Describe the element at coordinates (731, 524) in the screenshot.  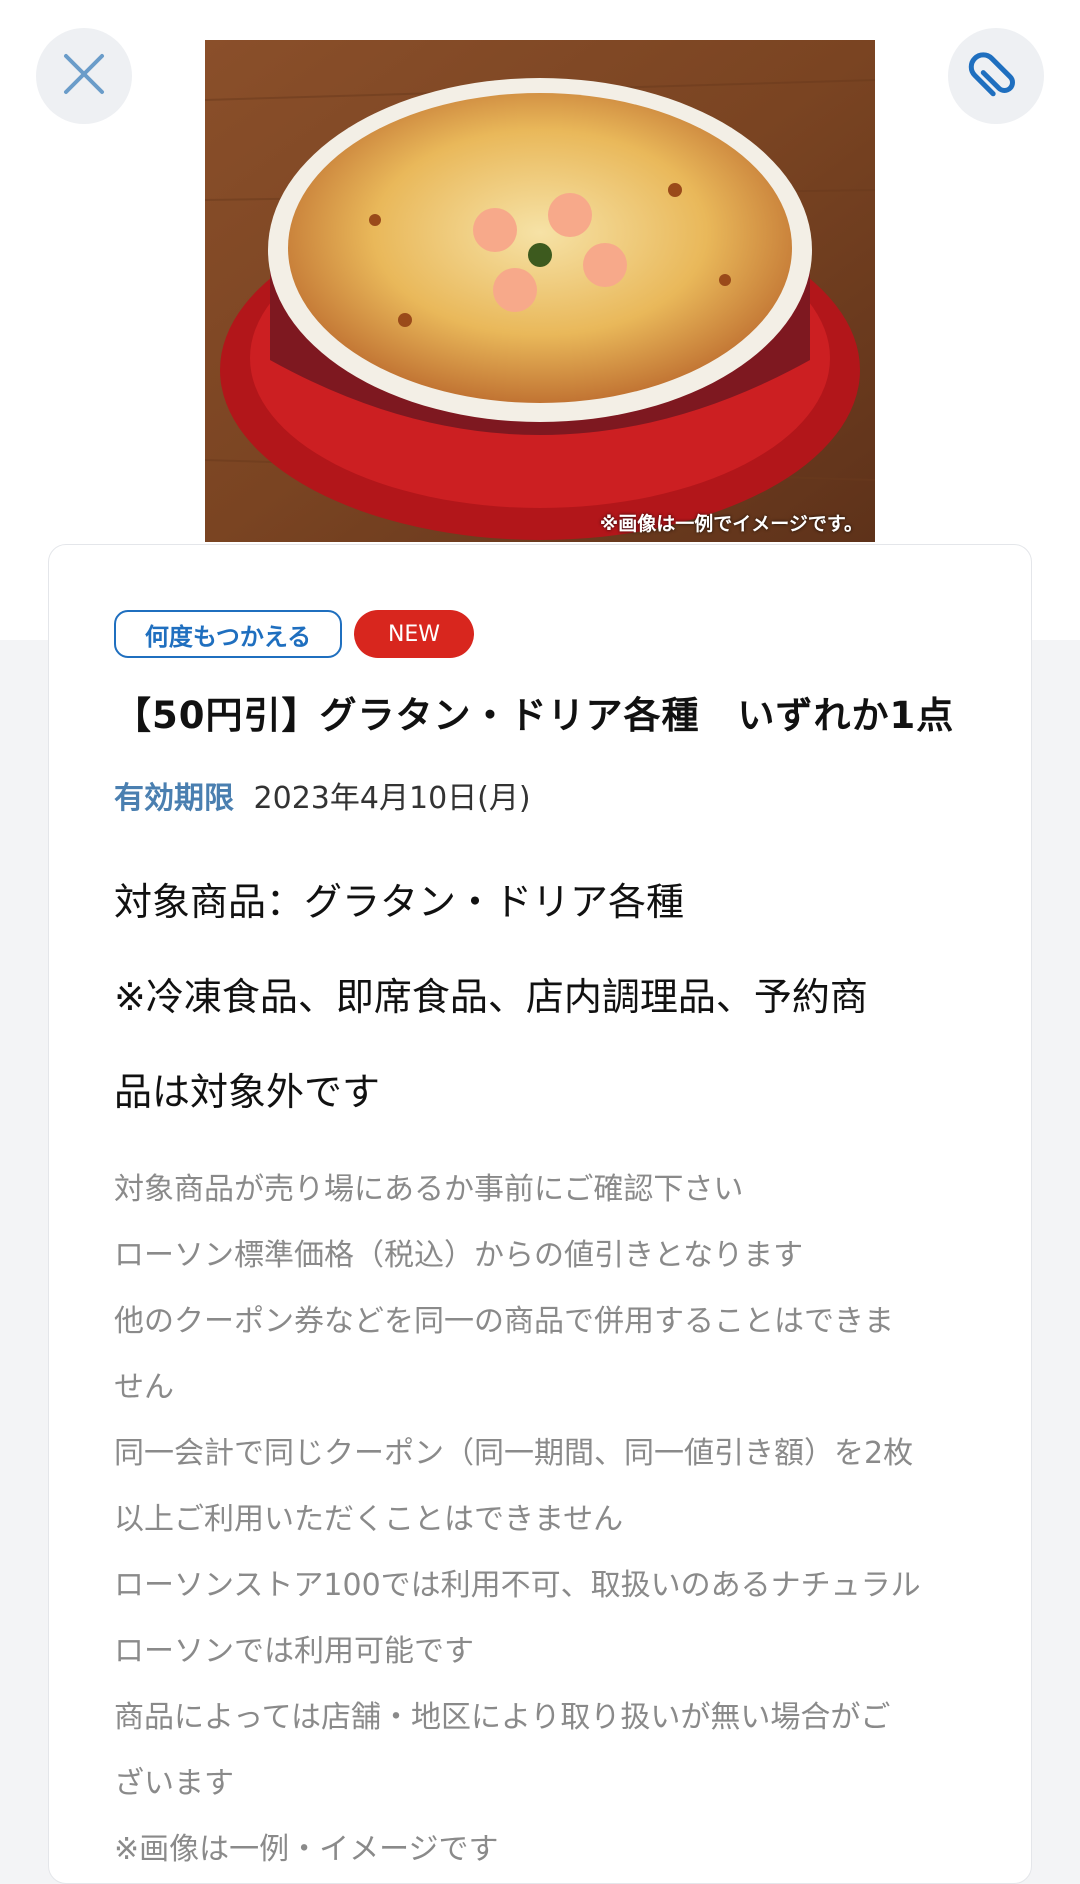
I see `image-disclaimer: ※画像は一例でイメージです。` at that location.